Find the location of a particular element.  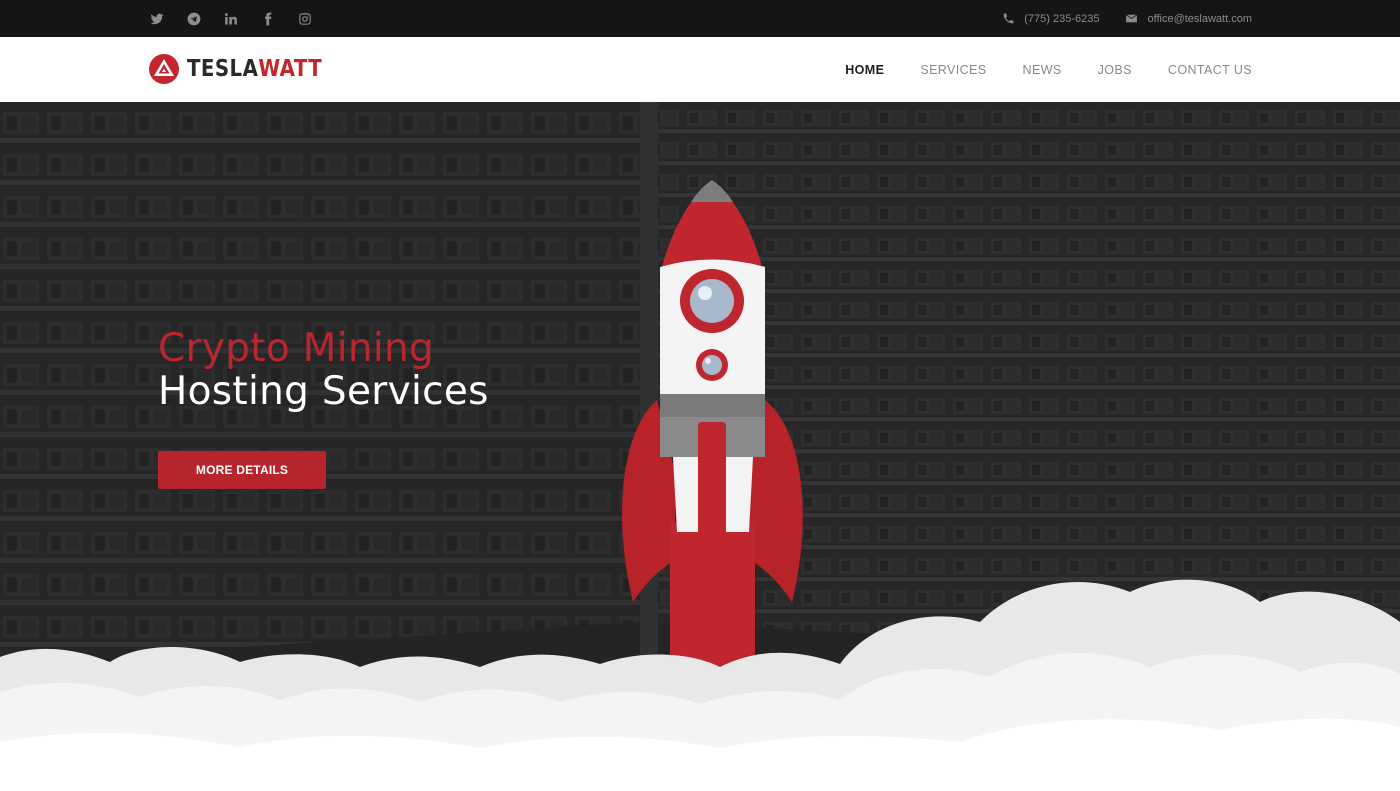

nav-jobs: JOBS is located at coordinates (1115, 70).